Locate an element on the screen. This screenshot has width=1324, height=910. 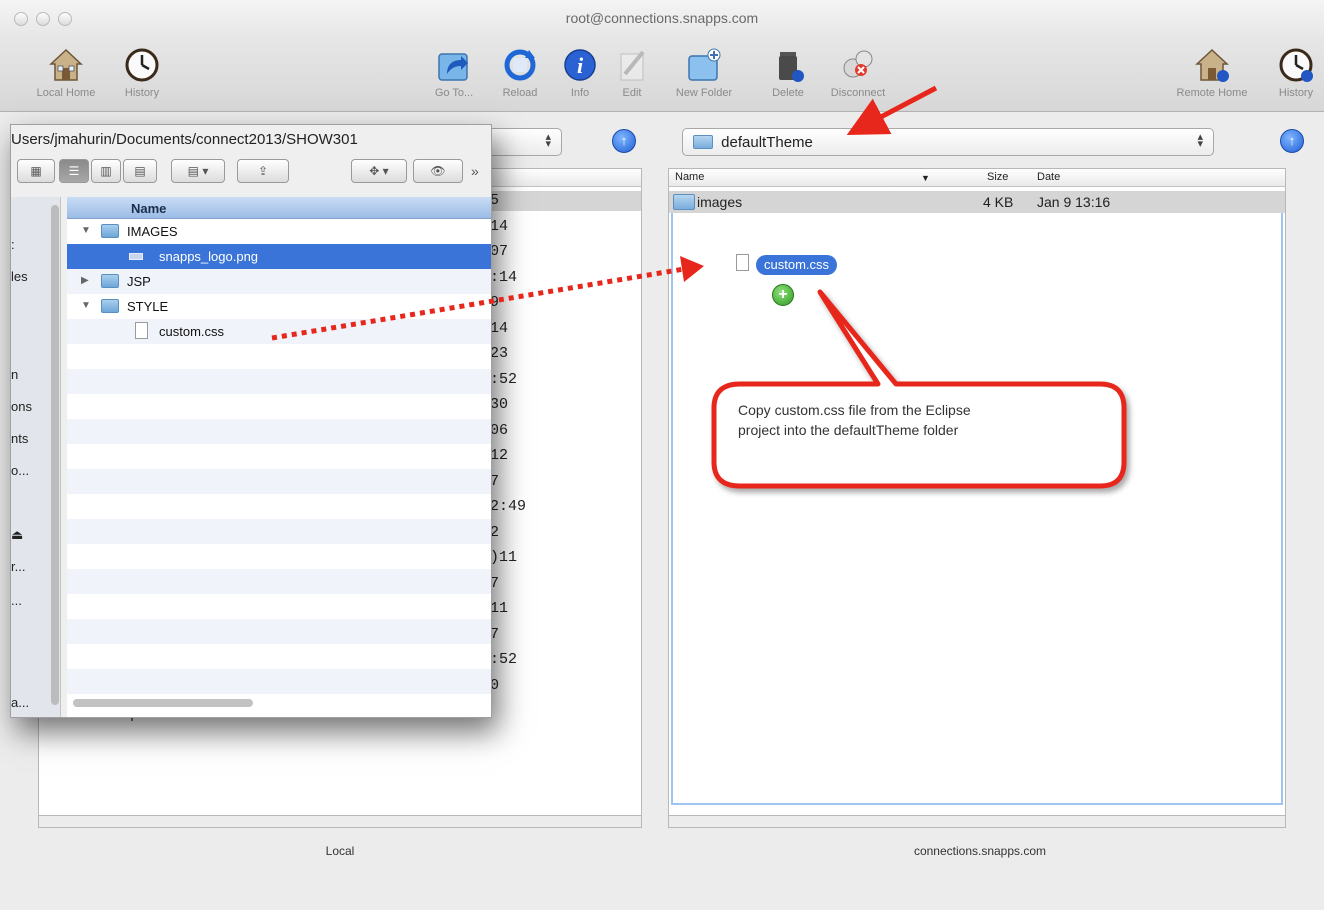
callout-line-1: Copy custom.css file from the Eclipse is located at coordinates (854, 410).